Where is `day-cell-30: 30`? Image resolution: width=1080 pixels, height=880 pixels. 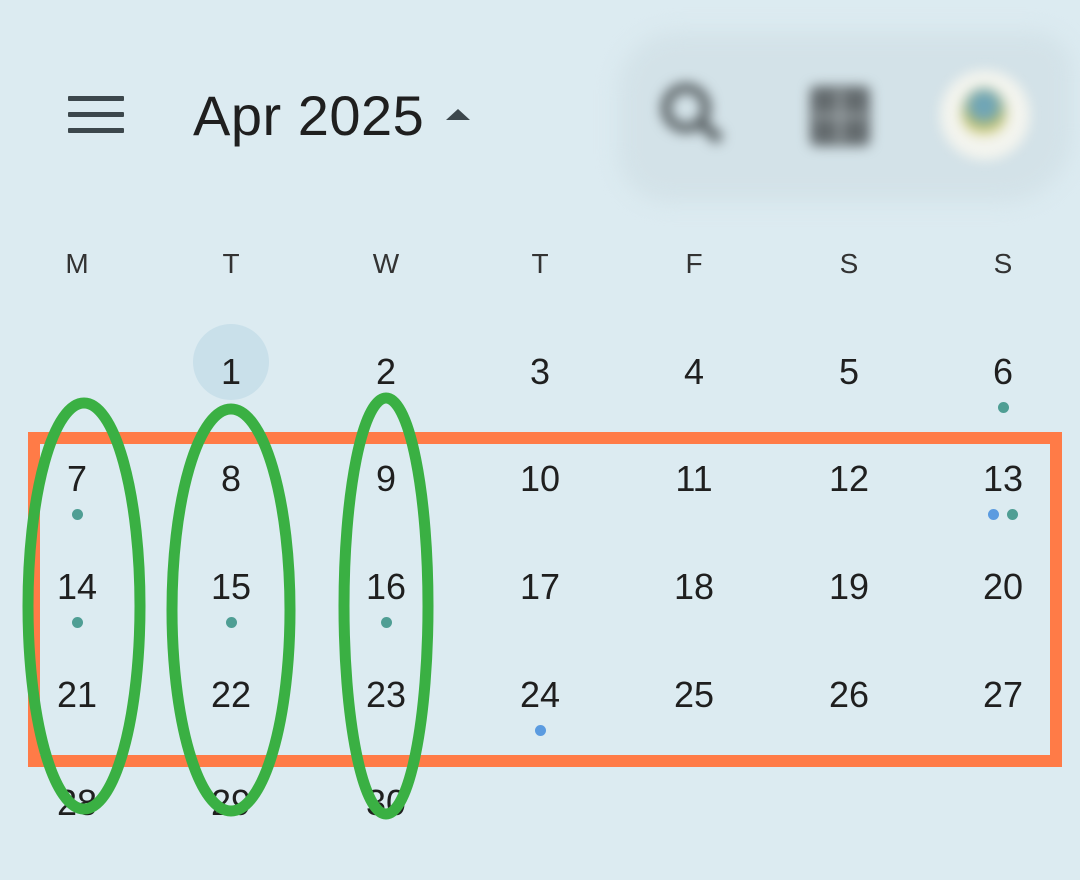
day-cell-30: 30 is located at coordinates (386, 808).